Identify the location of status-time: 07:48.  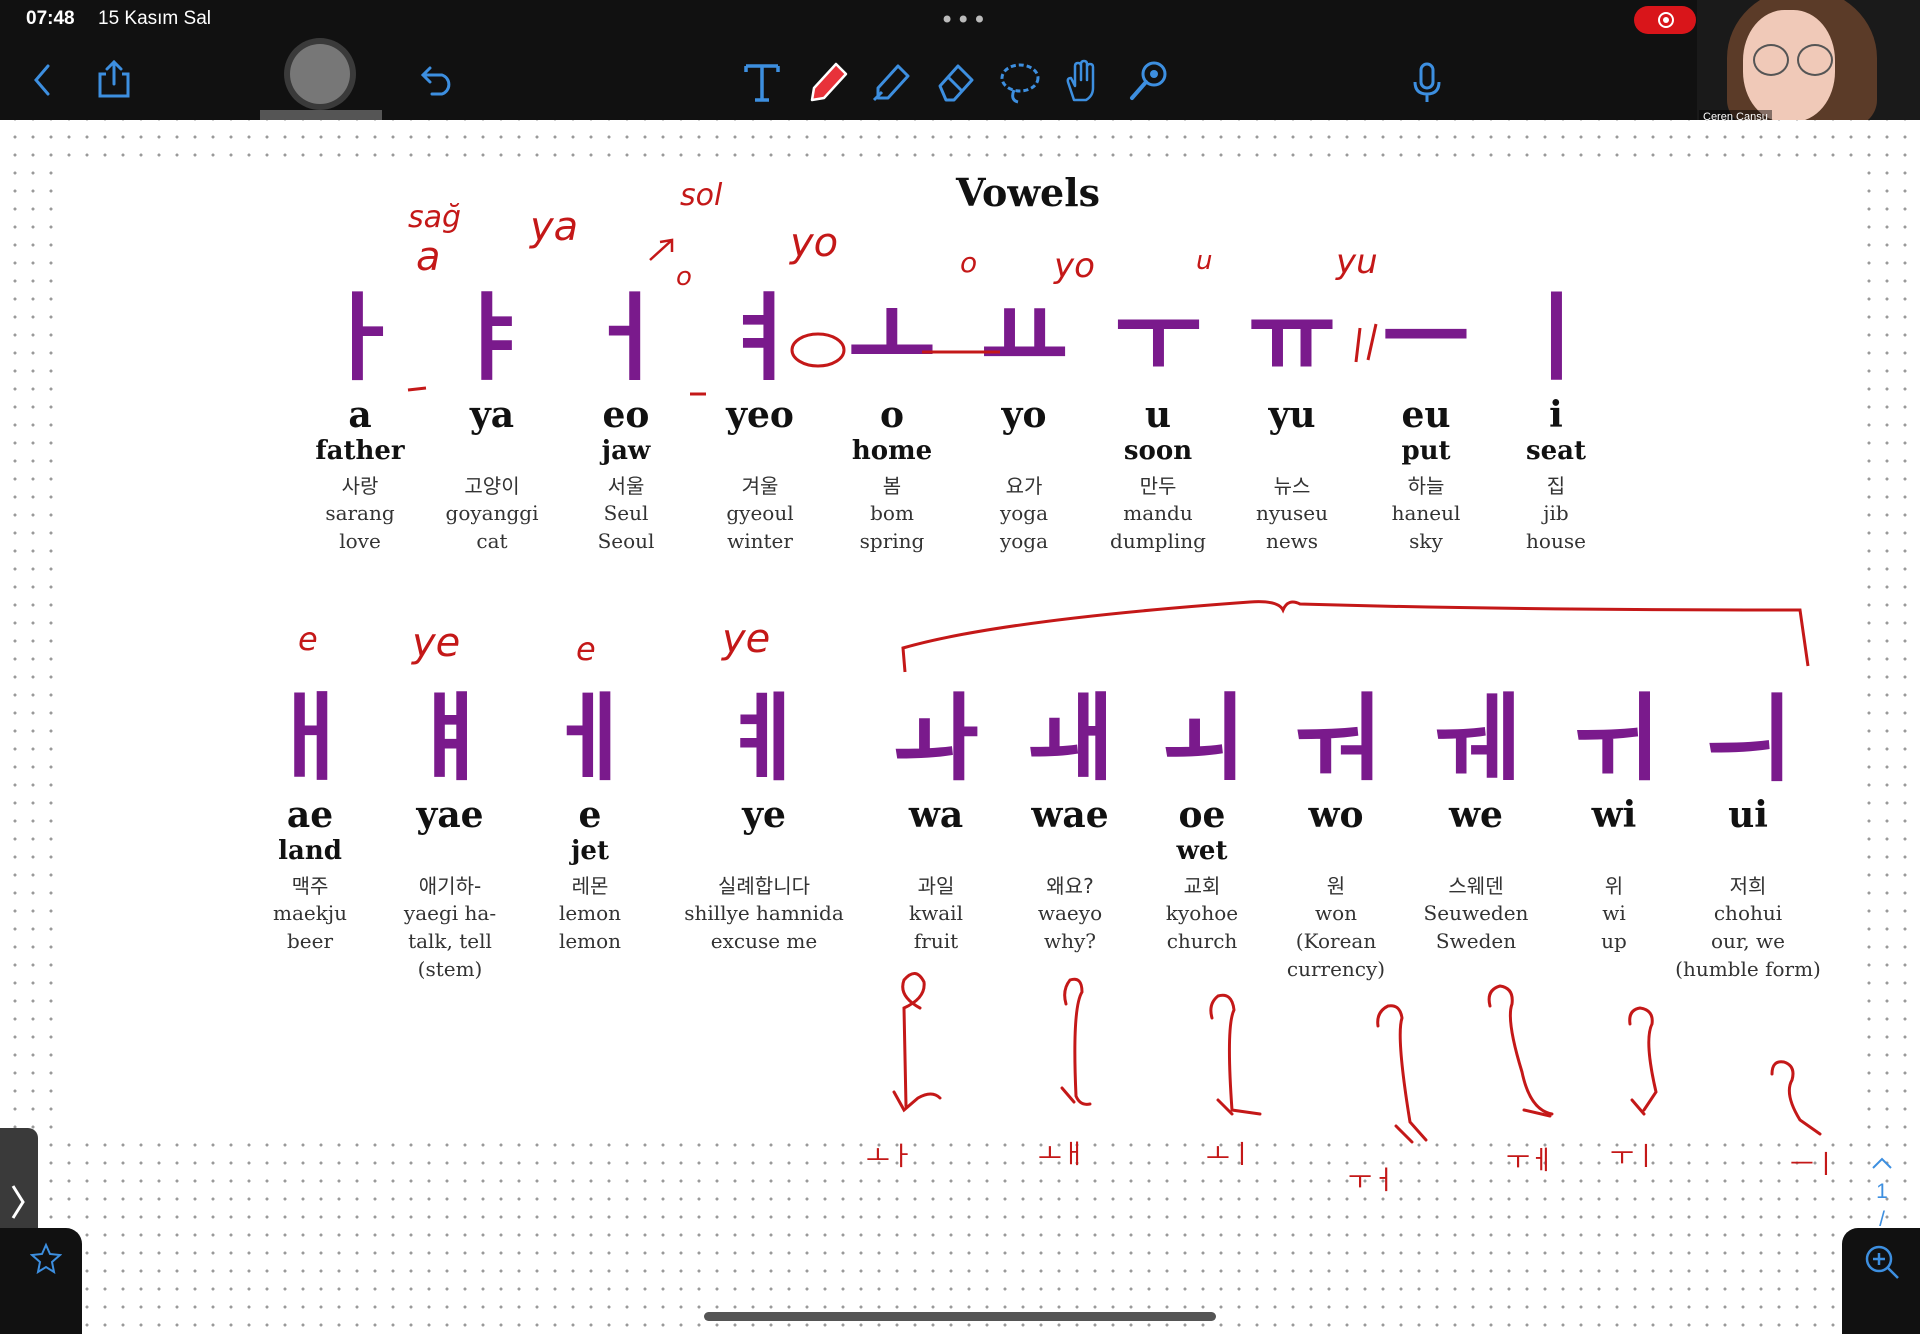
(50, 18).